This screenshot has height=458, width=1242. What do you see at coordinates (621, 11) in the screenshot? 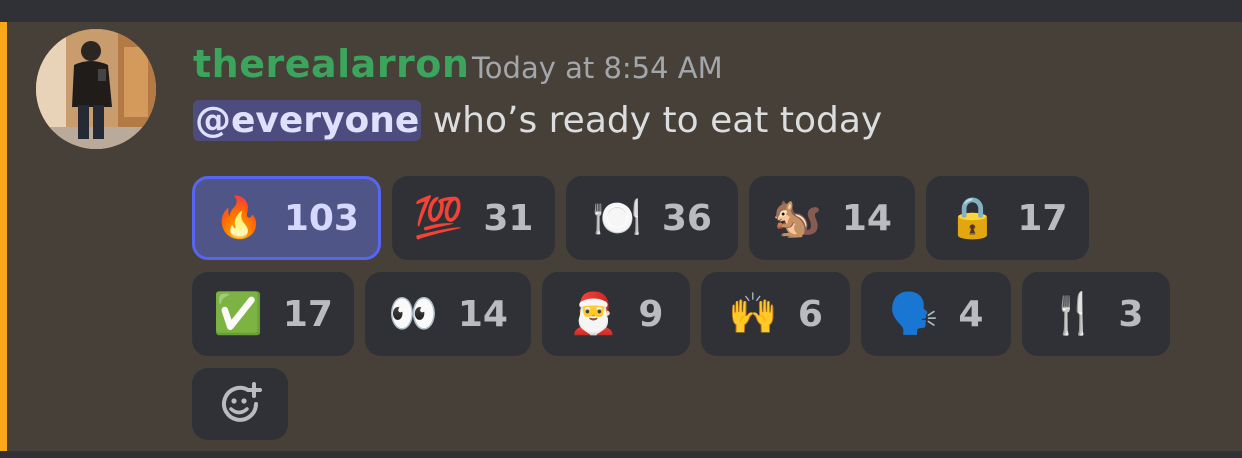
I see `channel-top-edge` at bounding box center [621, 11].